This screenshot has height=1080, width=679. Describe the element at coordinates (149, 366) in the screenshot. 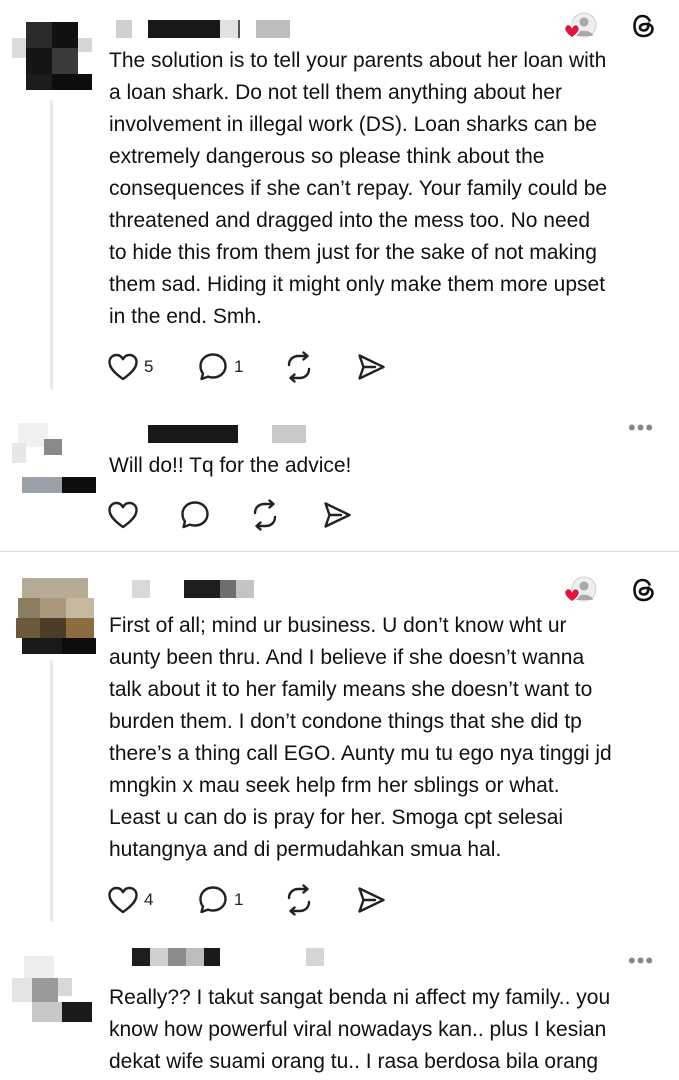

I see `like-count: 5` at that location.